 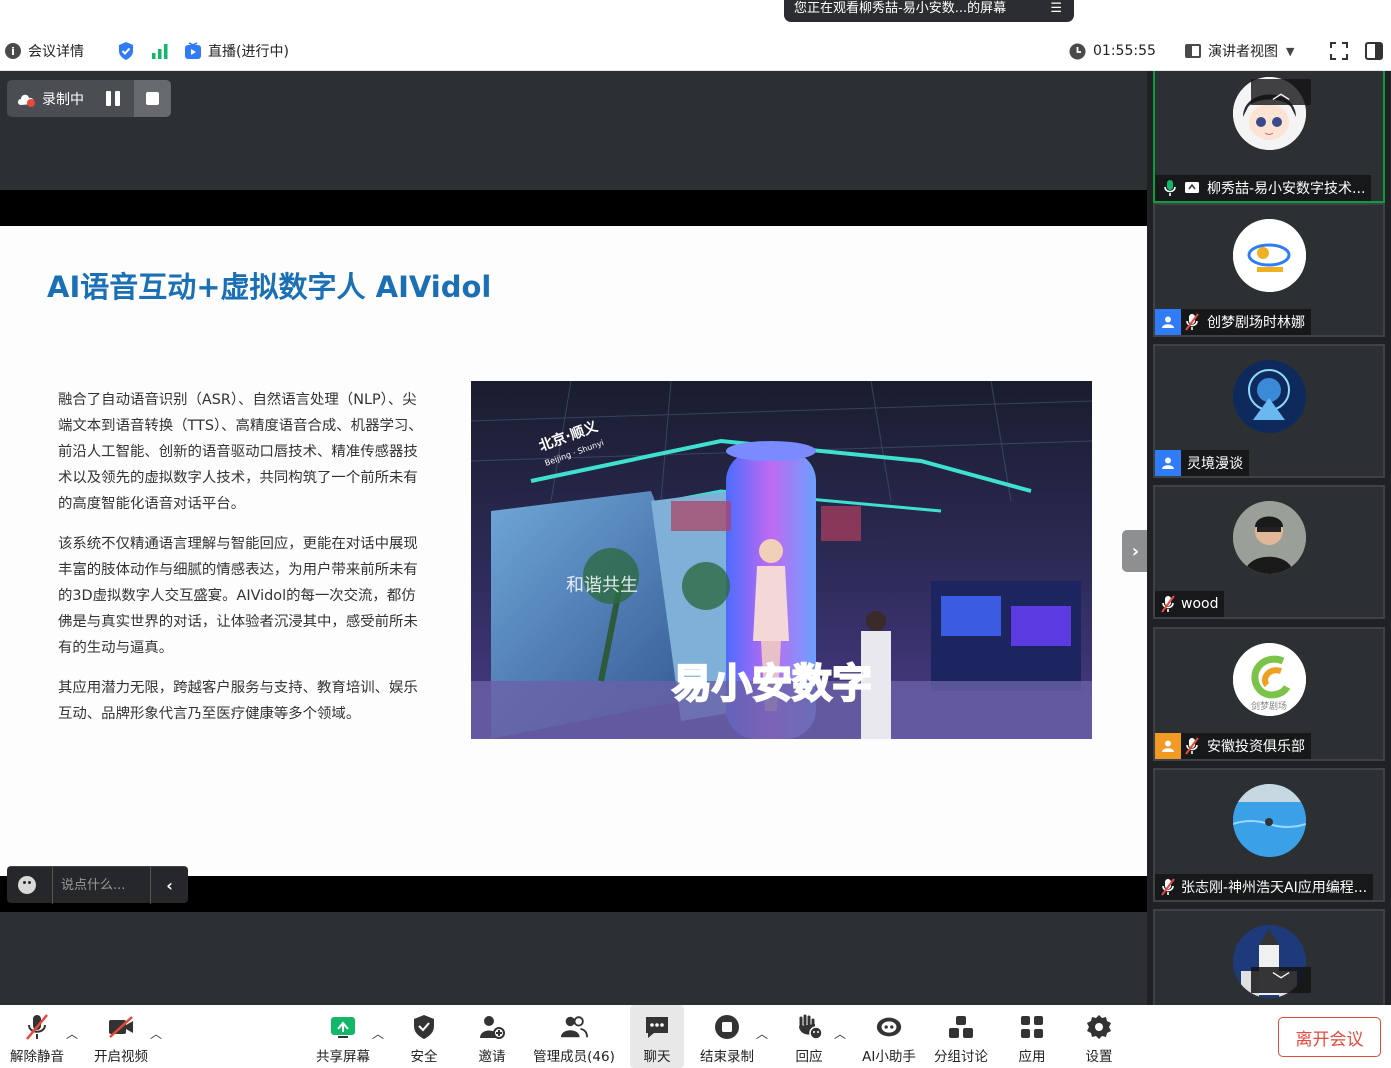 What do you see at coordinates (27, 885) in the screenshot?
I see `emoji-icon` at bounding box center [27, 885].